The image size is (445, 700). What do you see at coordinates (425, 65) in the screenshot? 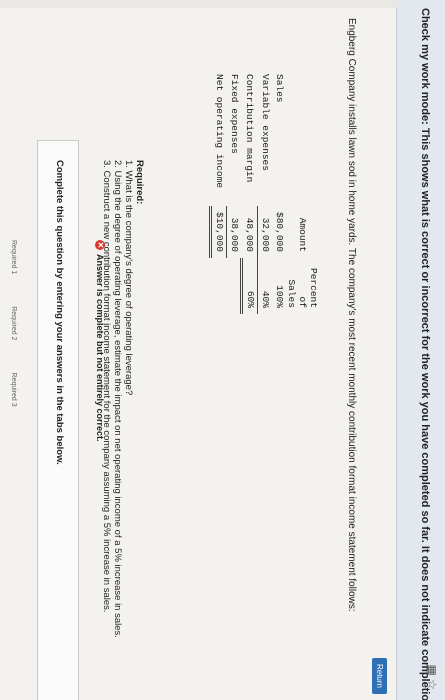
I see `banner-mode-label: Check my work mode` at bounding box center [425, 65].